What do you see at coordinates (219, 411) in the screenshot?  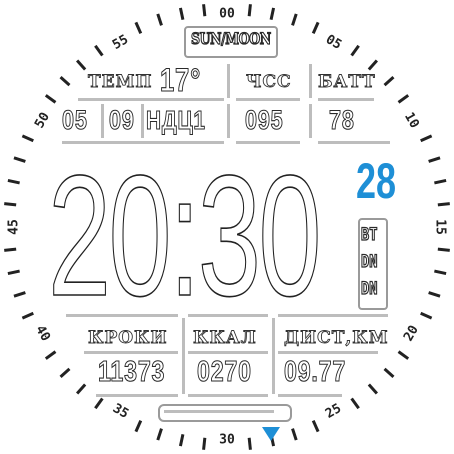 I see `progress-track` at bounding box center [219, 411].